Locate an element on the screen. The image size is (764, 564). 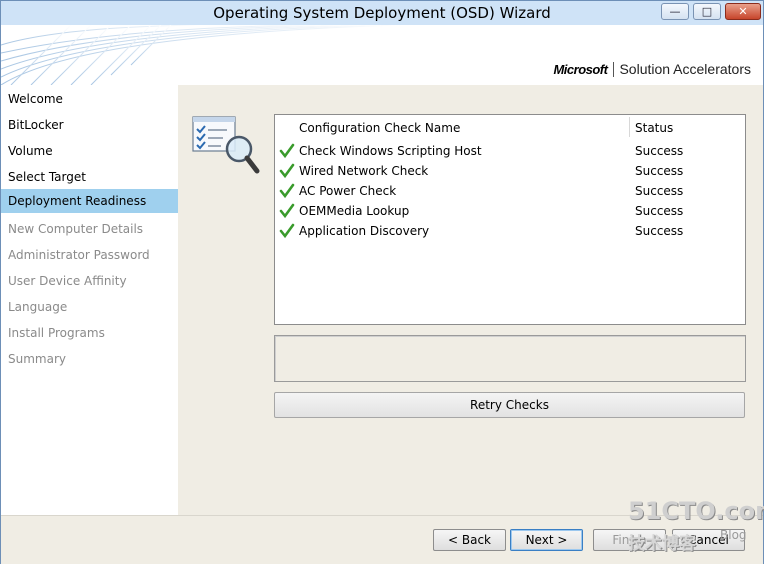
sidebar-item-install-programs: Install Programs is located at coordinates (56, 333).